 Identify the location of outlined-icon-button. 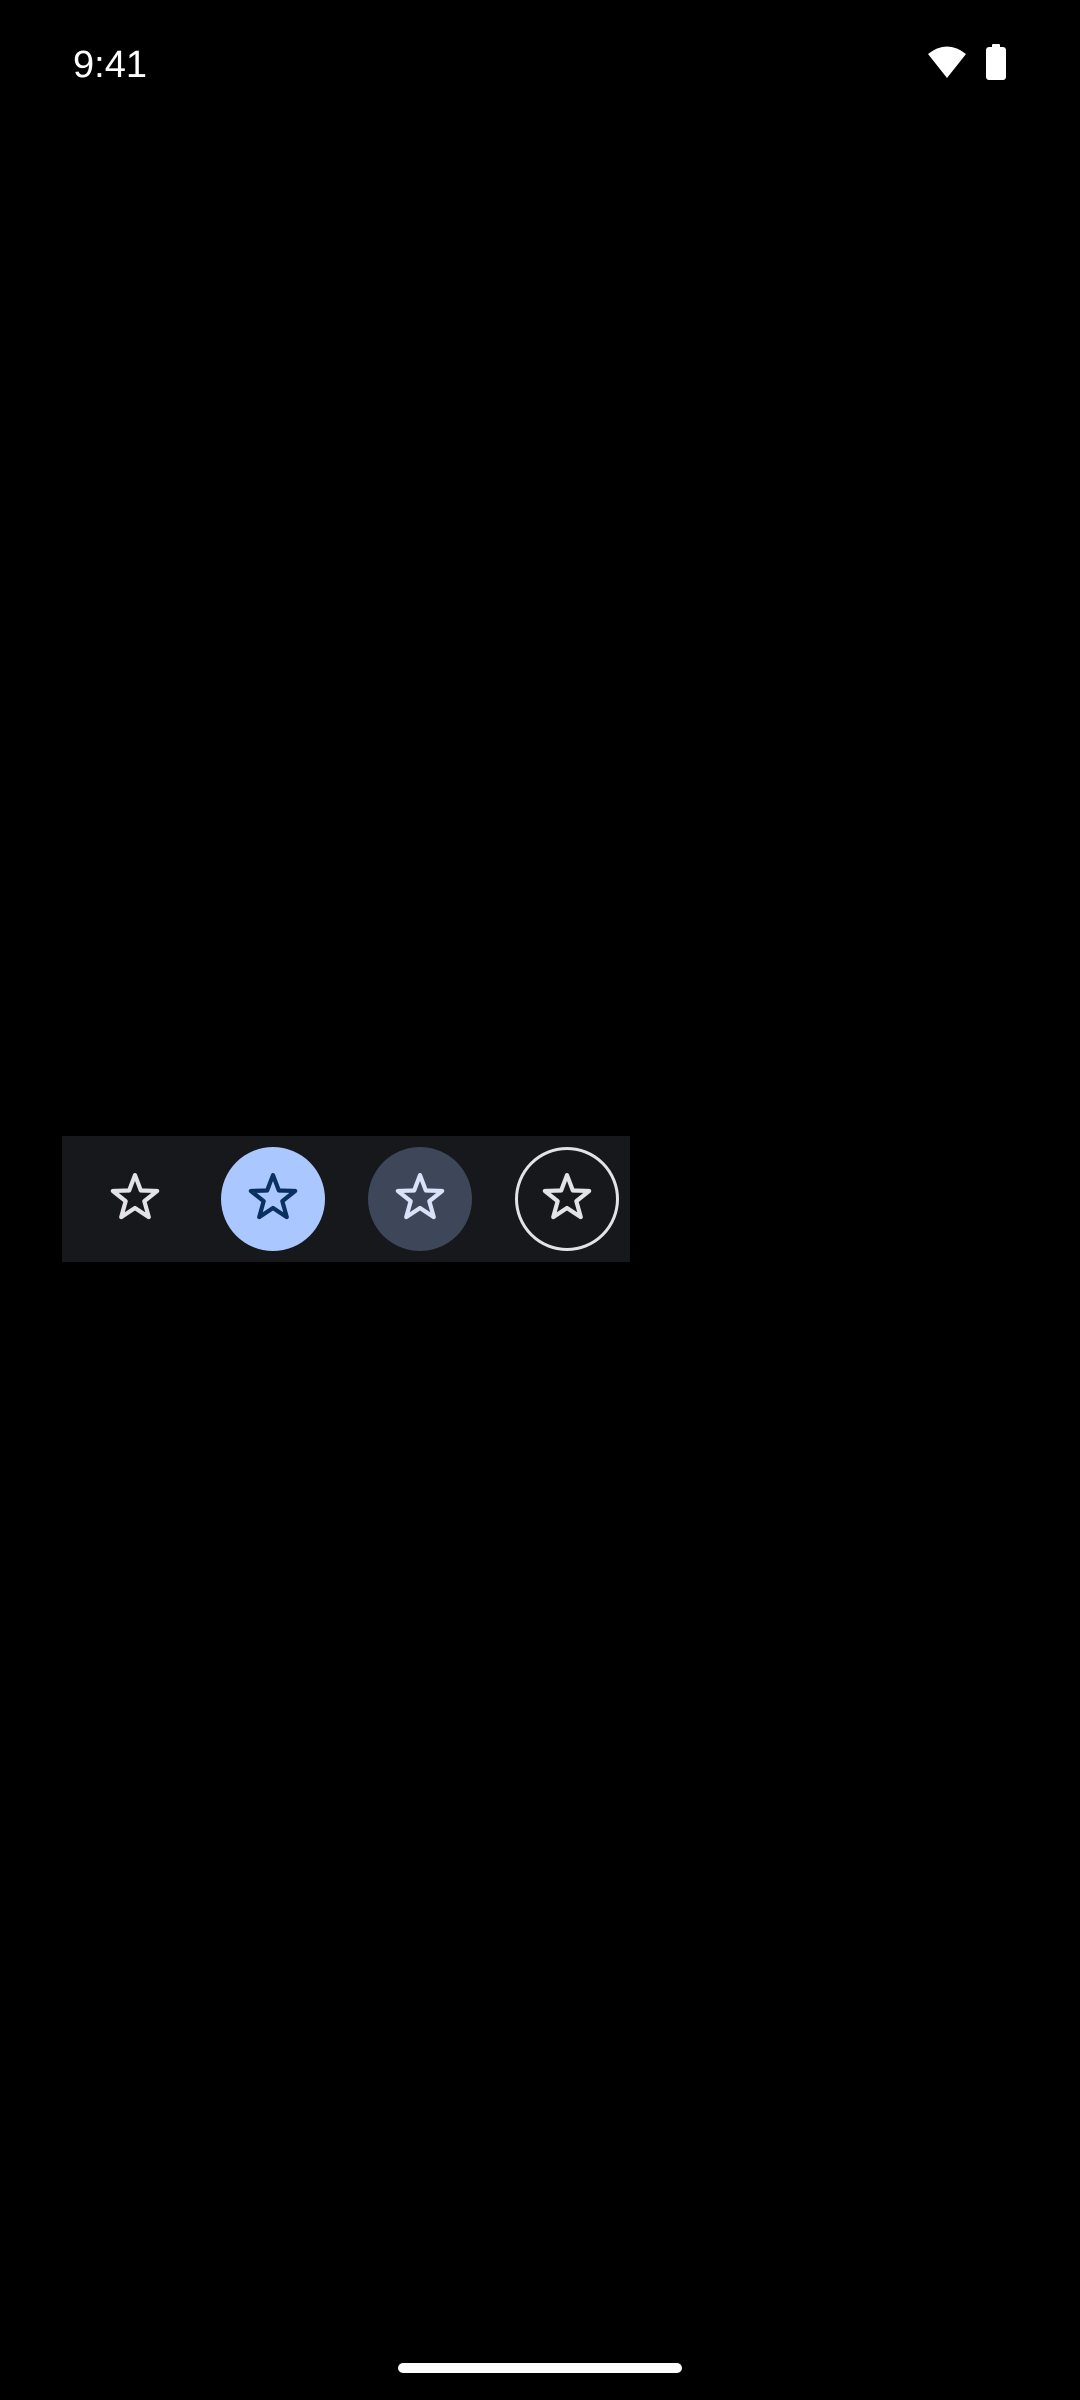
(567, 1199).